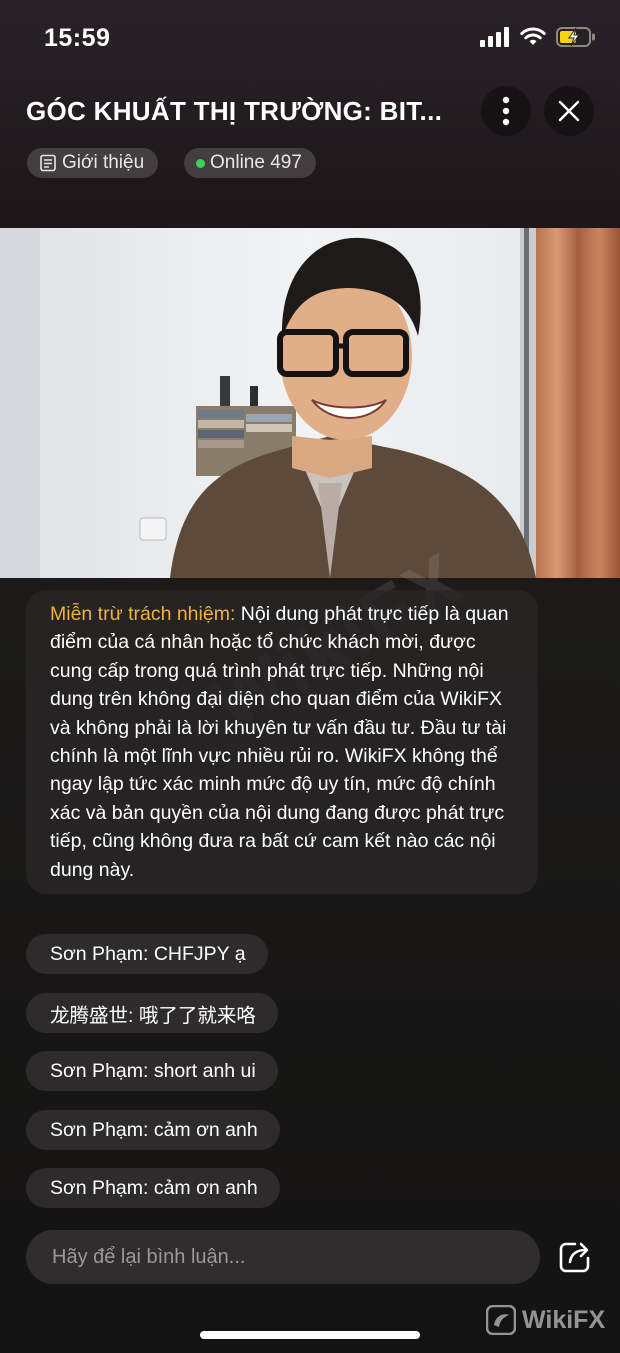 This screenshot has width=620, height=1353. What do you see at coordinates (310, 1335) in the screenshot?
I see `home-indicator` at bounding box center [310, 1335].